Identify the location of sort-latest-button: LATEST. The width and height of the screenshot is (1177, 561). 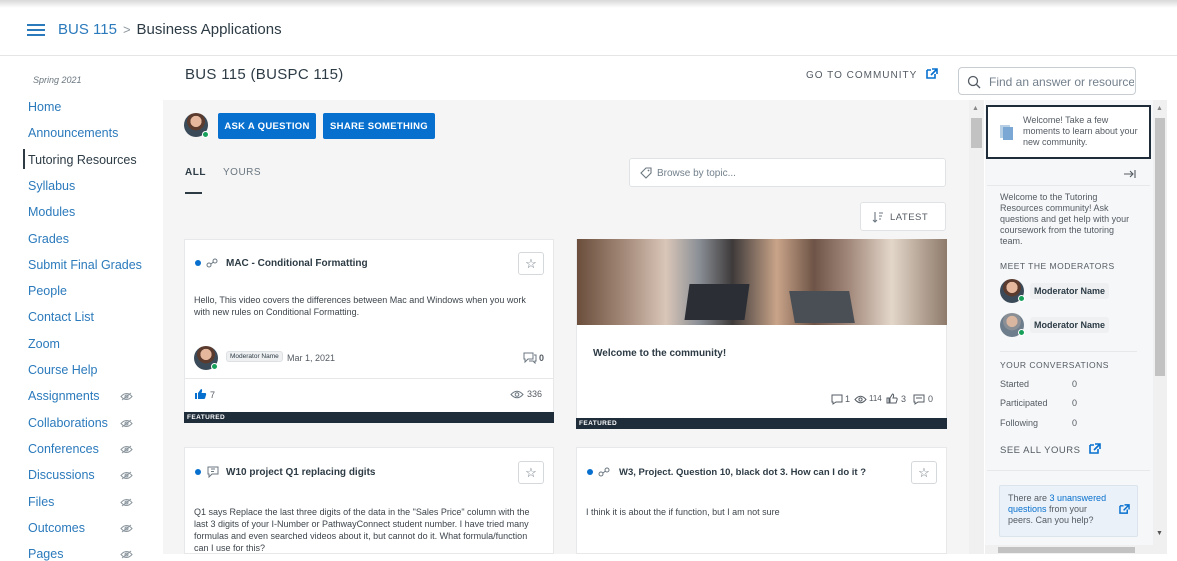
(903, 216).